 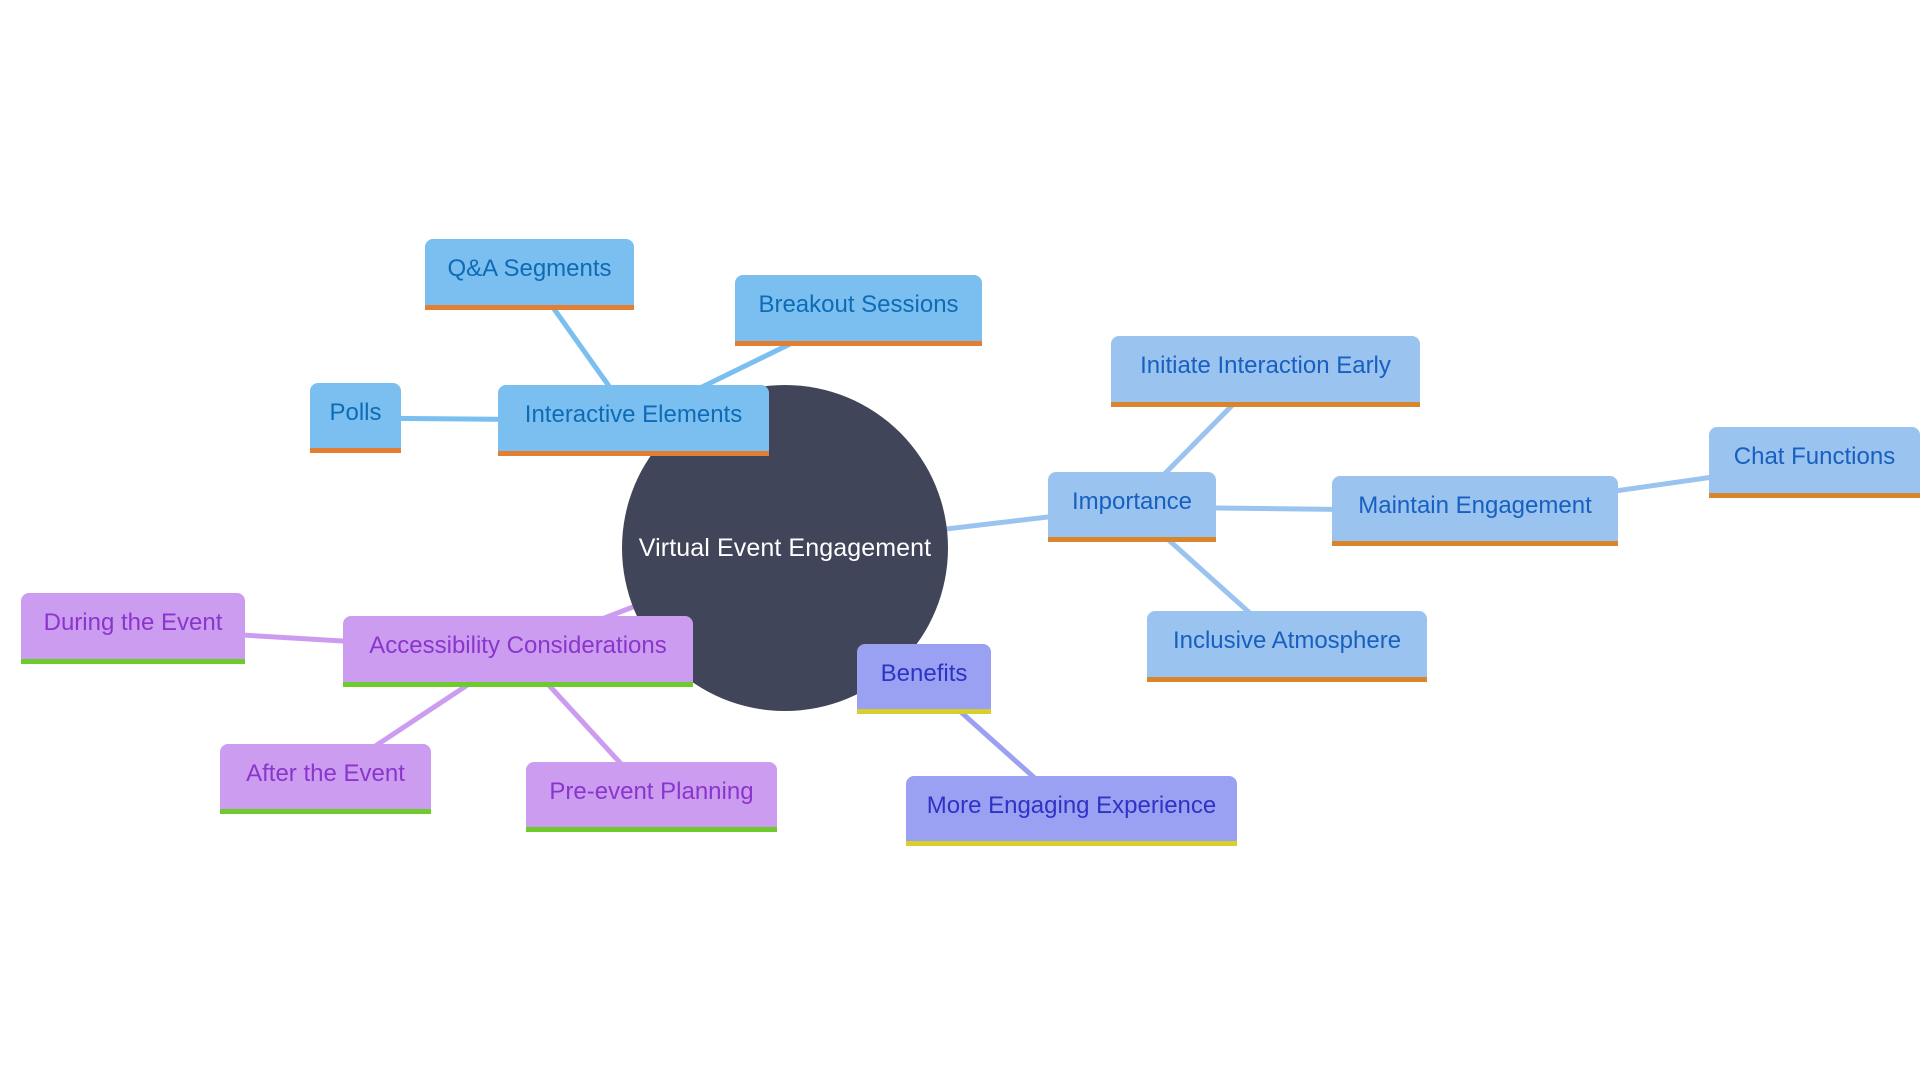 What do you see at coordinates (1132, 501) in the screenshot?
I see `node-label: Importance` at bounding box center [1132, 501].